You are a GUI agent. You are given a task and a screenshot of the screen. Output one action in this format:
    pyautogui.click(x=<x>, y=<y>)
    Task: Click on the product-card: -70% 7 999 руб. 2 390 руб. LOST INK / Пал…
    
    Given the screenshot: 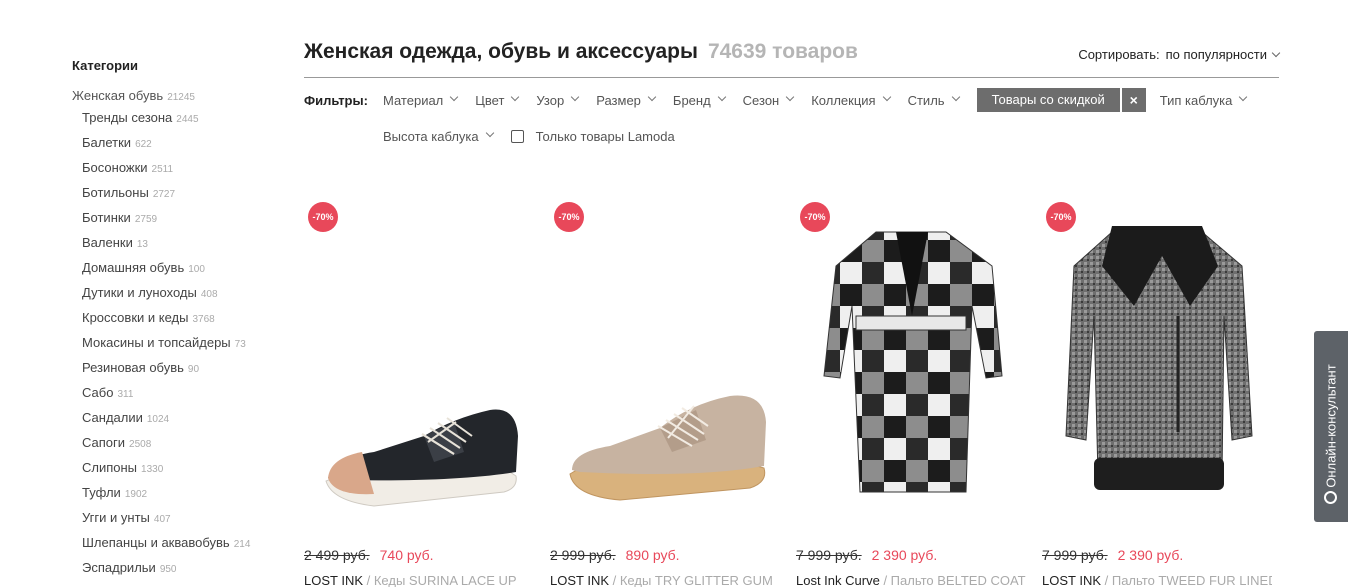 What is the action you would take?
    pyautogui.click(x=1157, y=391)
    